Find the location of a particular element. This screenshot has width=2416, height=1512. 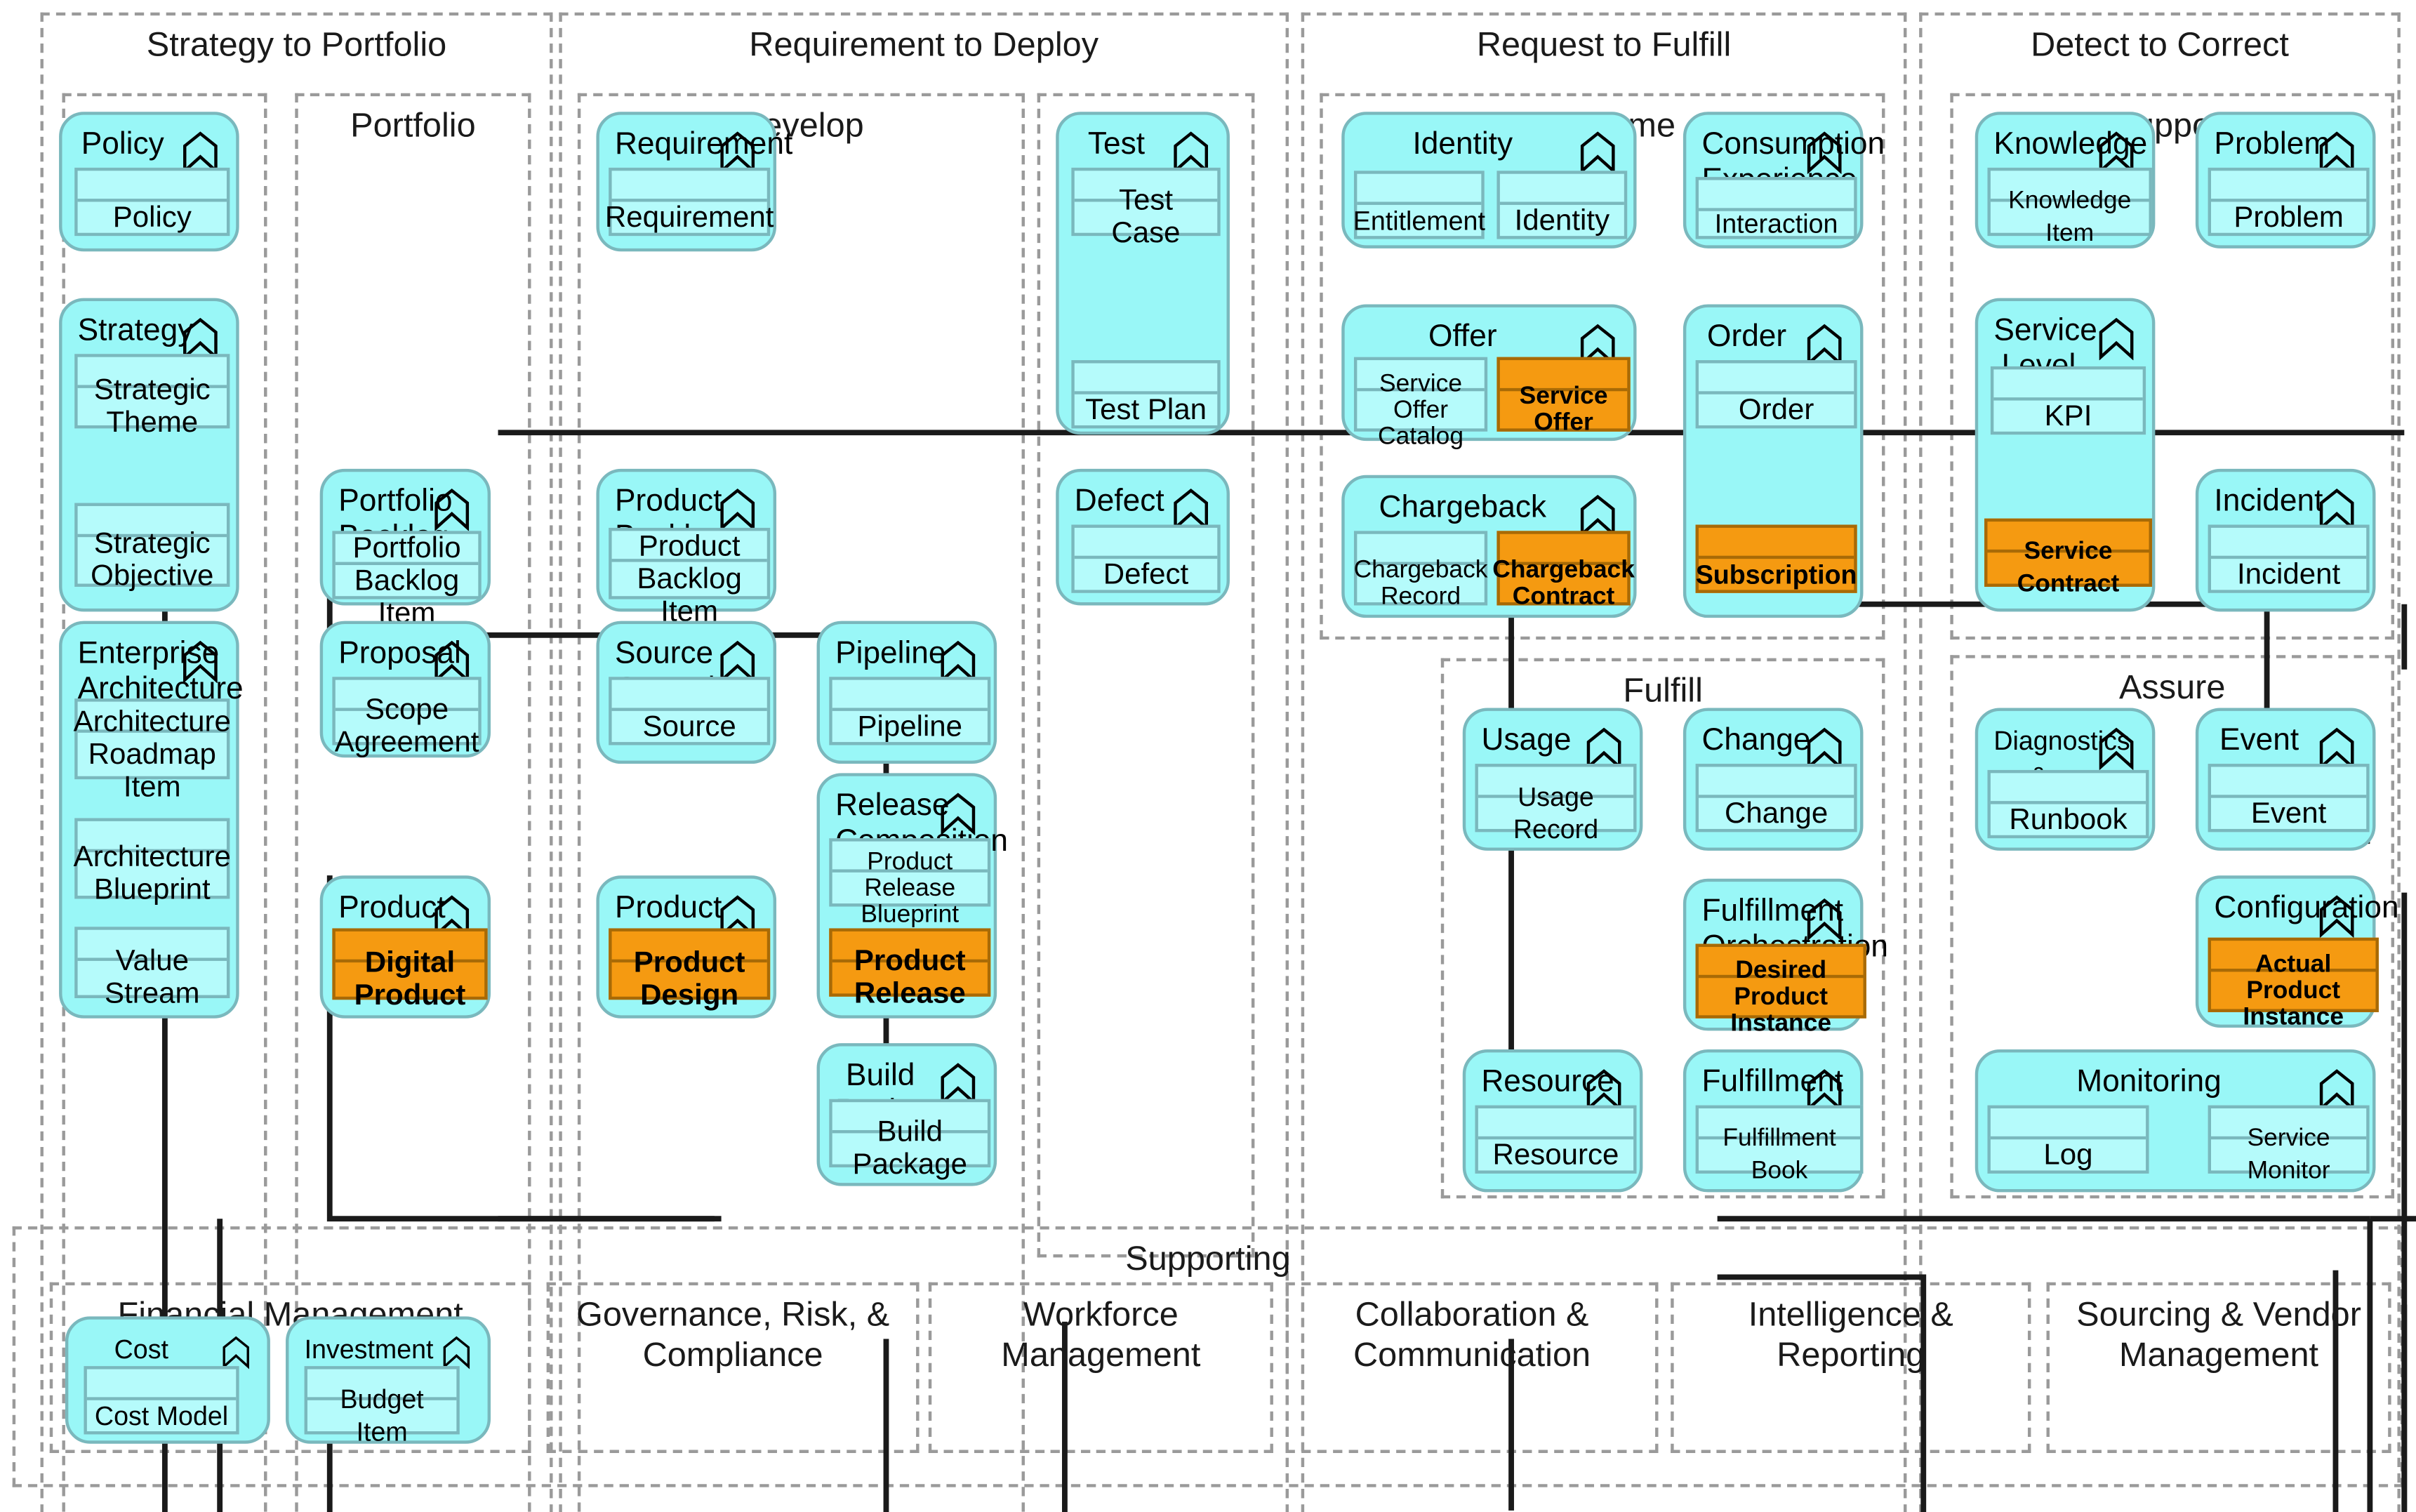

item-product-backlog-item: Product Backlog Item is located at coordinates (690, 577).